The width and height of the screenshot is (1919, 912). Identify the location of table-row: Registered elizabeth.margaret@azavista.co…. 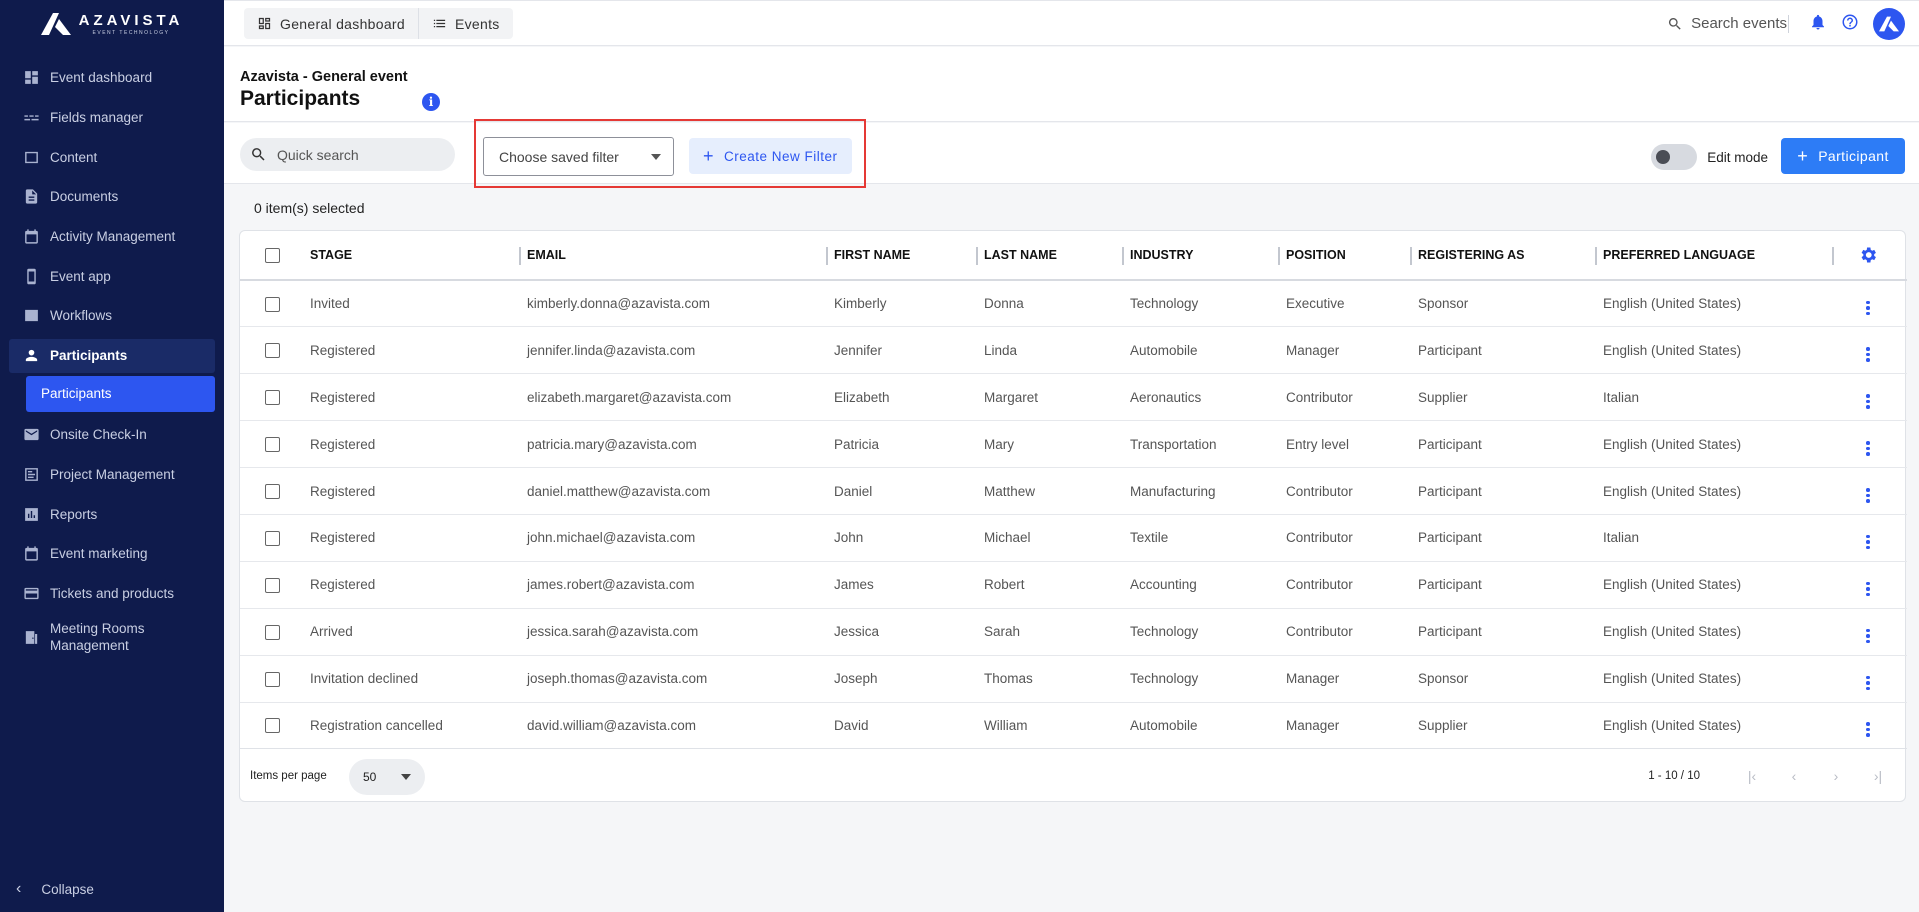
(1073, 397).